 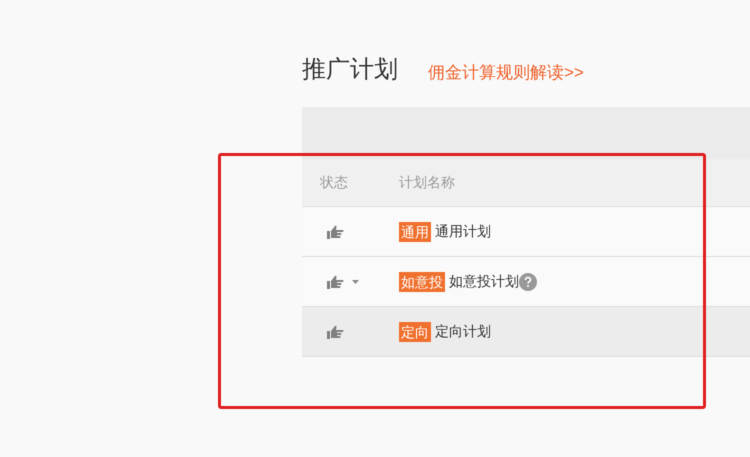 I want to click on plan-tag: 通用, so click(x=415, y=232).